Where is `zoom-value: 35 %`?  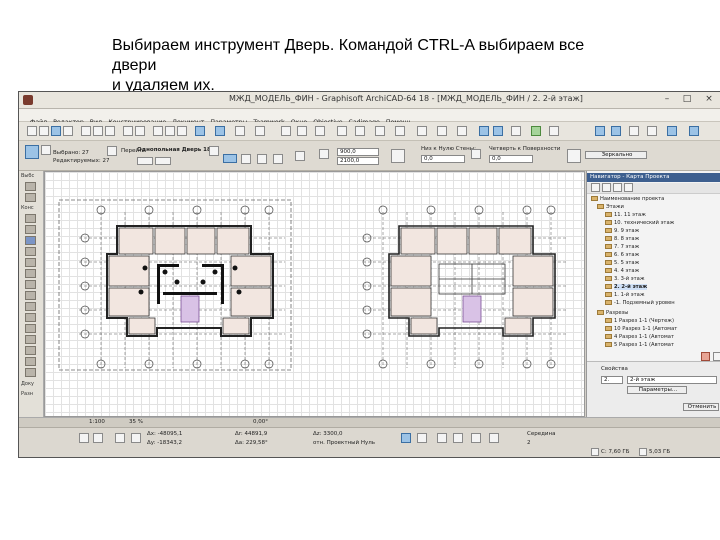 zoom-value: 35 % is located at coordinates (136, 422).